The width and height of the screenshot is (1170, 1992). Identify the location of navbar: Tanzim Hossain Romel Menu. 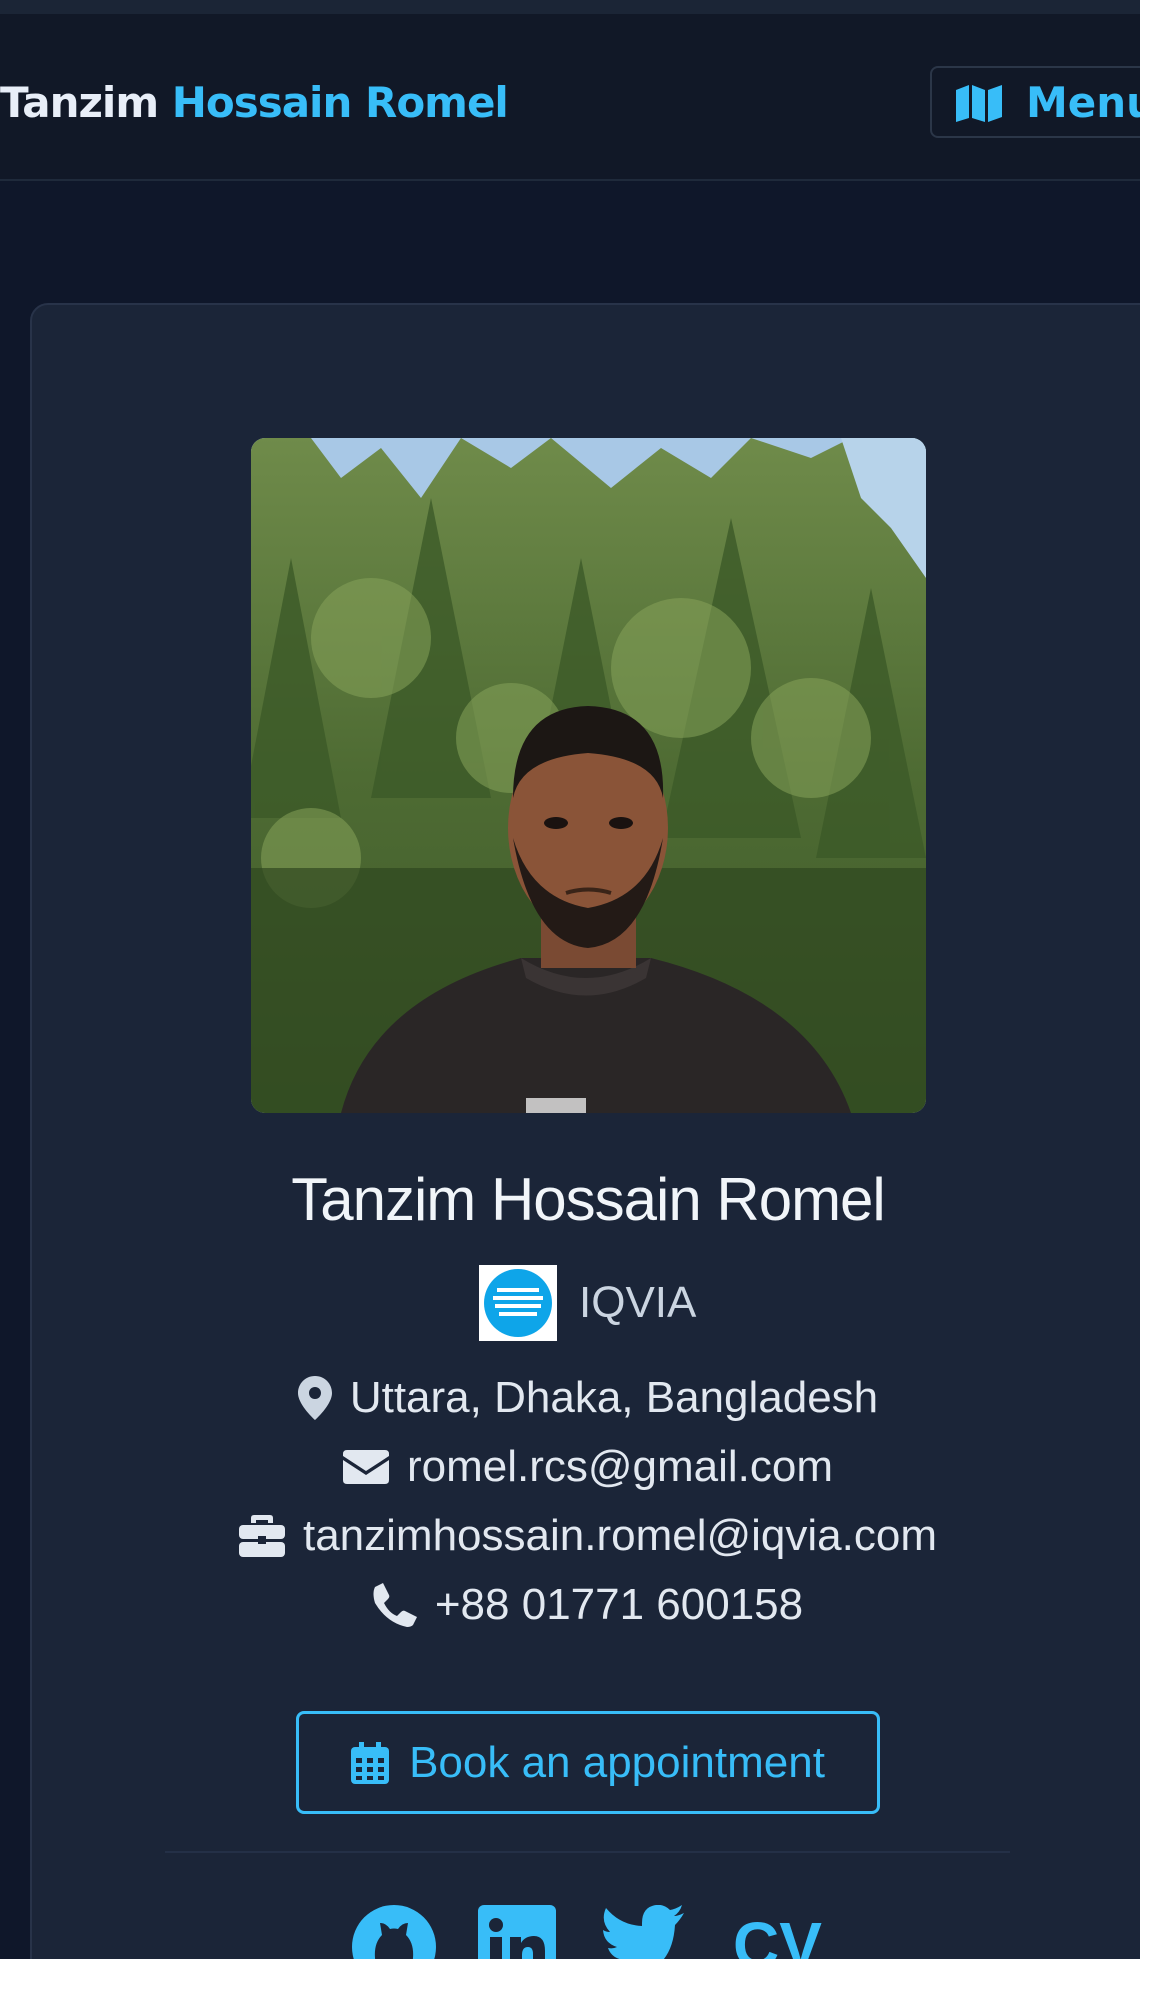
(570, 97).